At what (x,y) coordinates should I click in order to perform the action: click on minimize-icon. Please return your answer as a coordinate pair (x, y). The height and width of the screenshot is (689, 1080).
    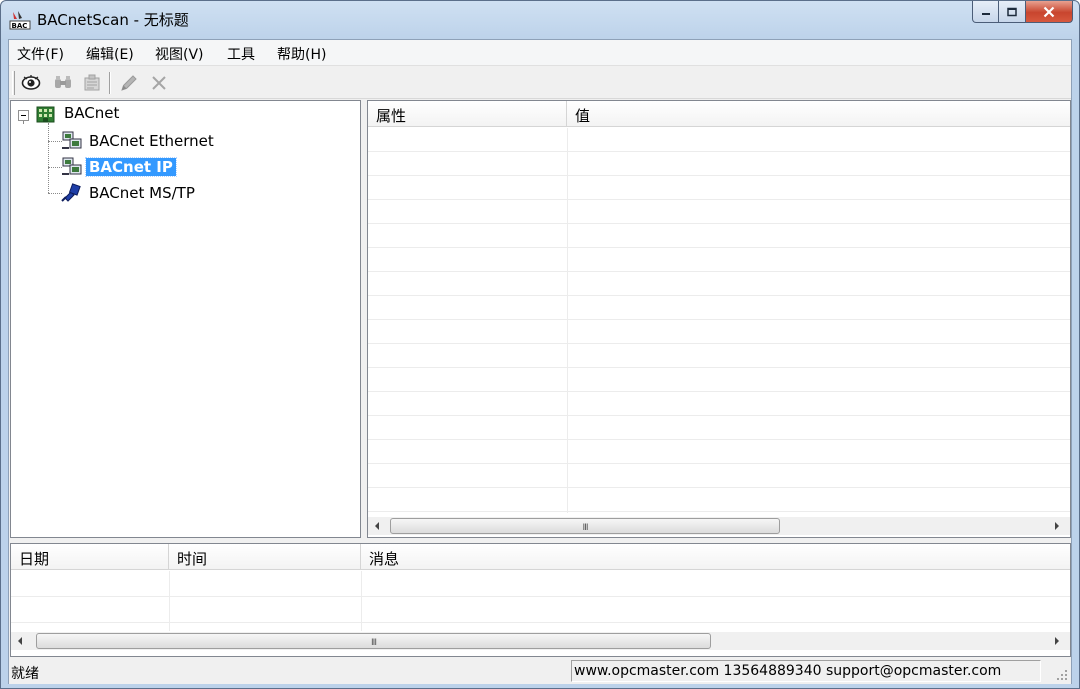
    Looking at the image, I should click on (985, 13).